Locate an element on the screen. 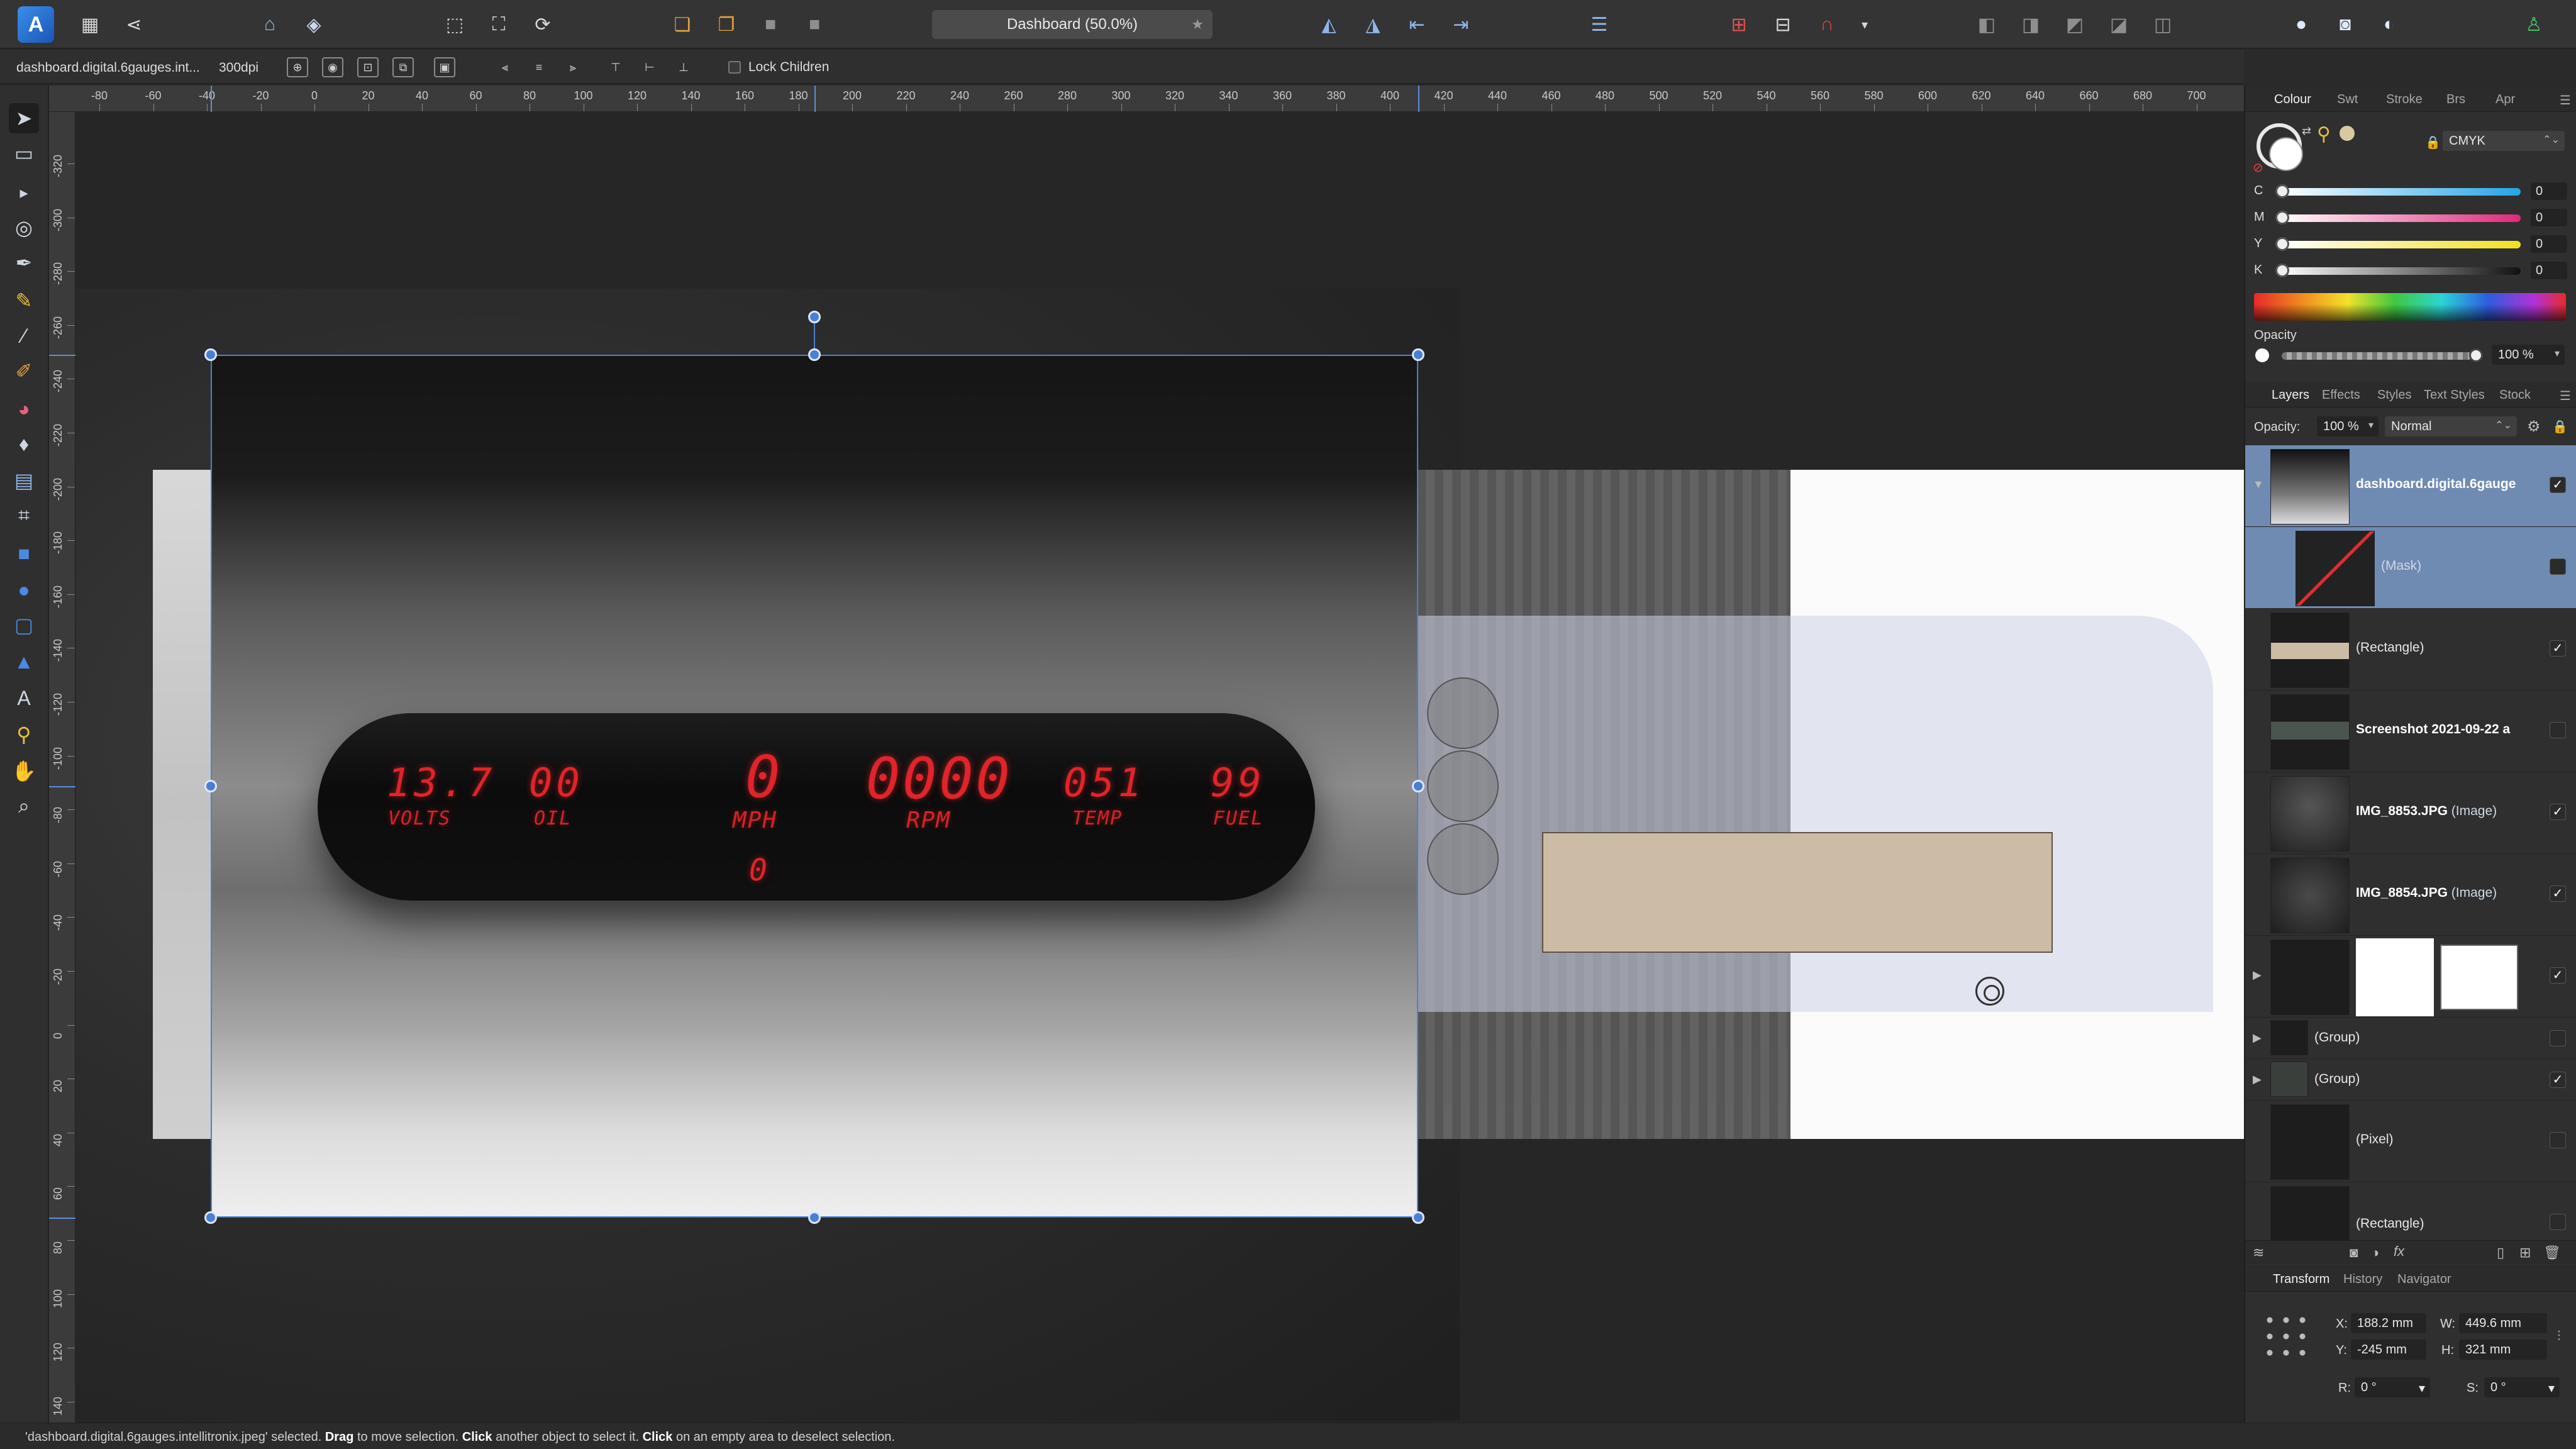  magenta-slider: M 0 is located at coordinates (2411, 218).